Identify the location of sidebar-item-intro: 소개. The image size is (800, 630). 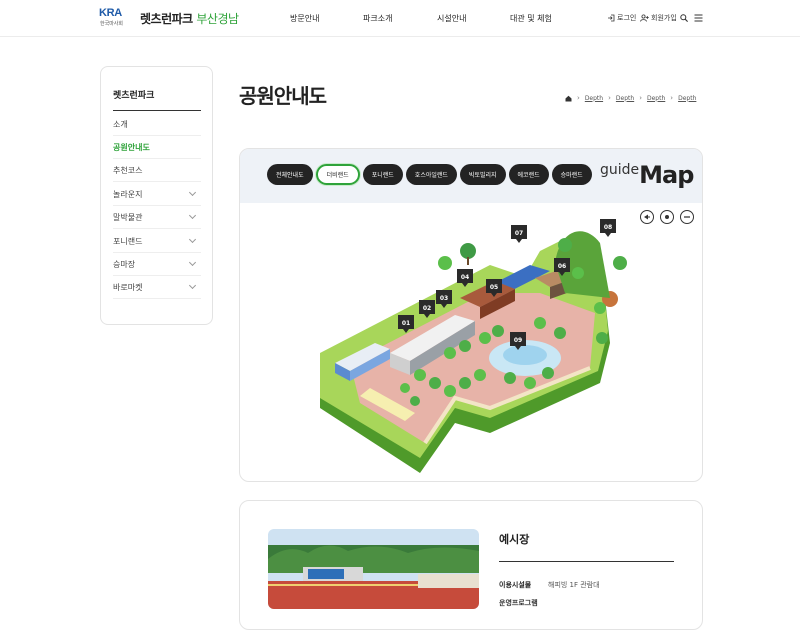
(157, 124).